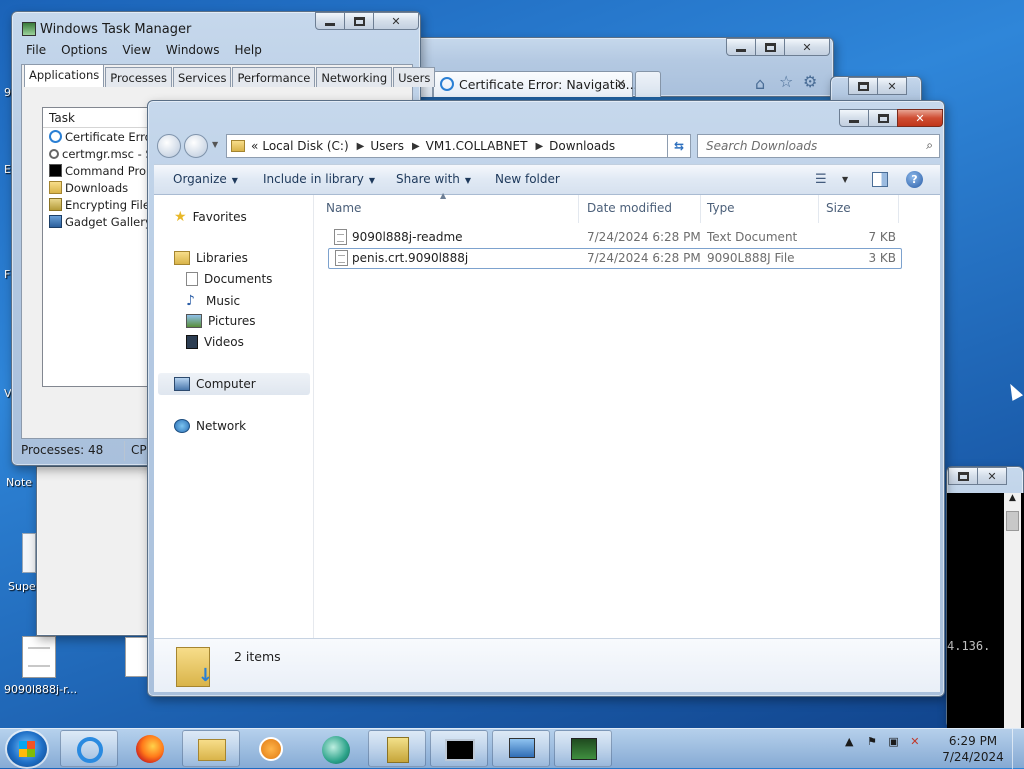 The width and height of the screenshot is (1024, 769). Describe the element at coordinates (1012, 521) in the screenshot. I see `cmd-scroll-thumb` at that location.